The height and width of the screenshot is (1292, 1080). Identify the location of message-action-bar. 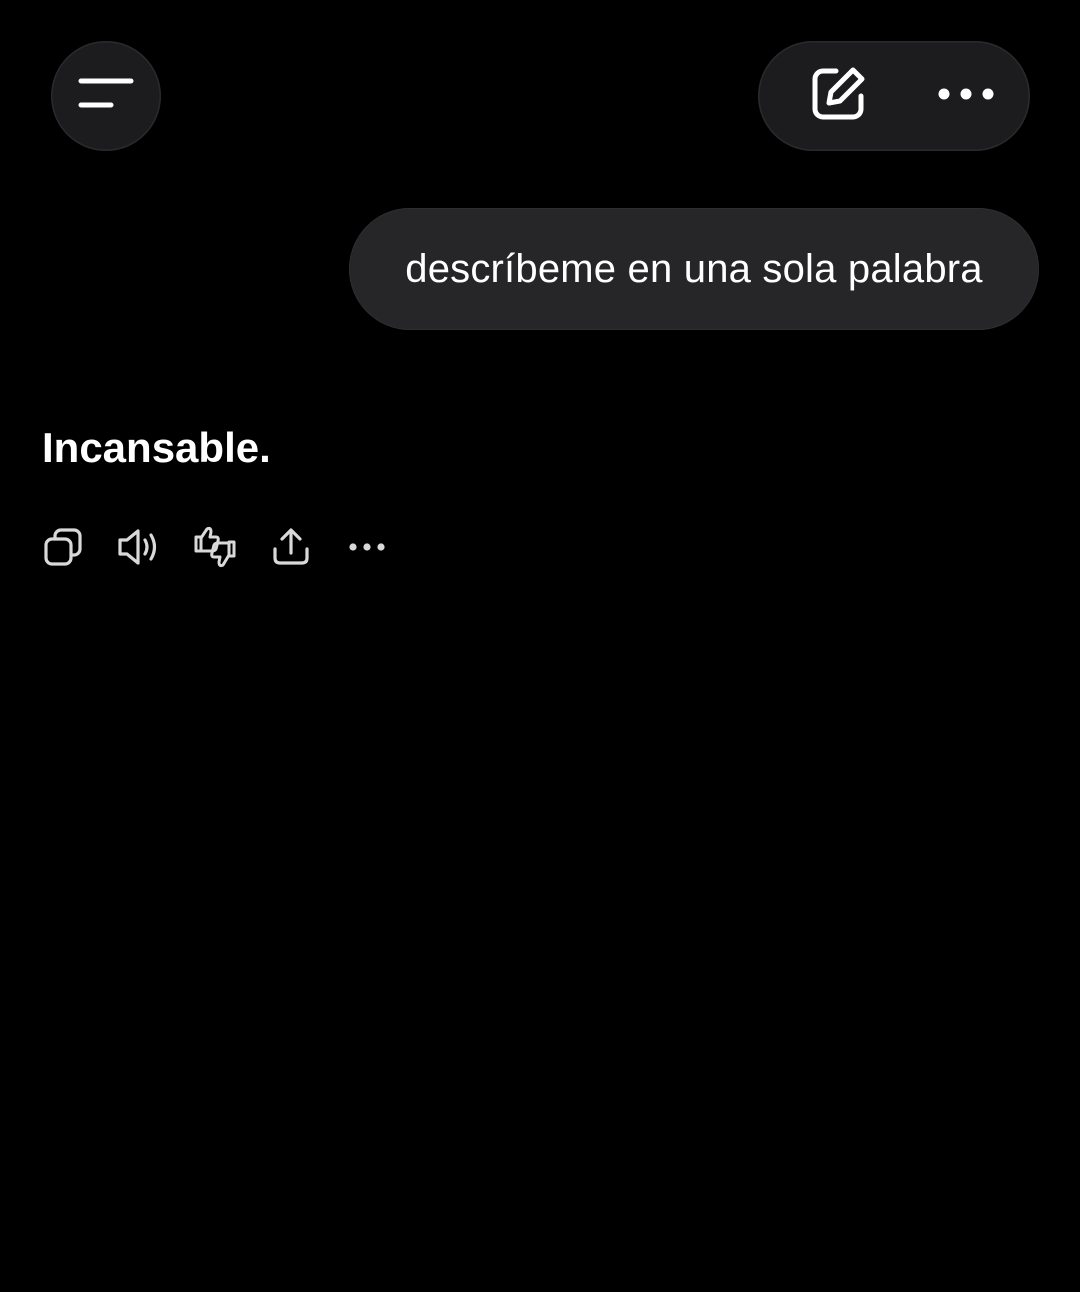
(224, 547).